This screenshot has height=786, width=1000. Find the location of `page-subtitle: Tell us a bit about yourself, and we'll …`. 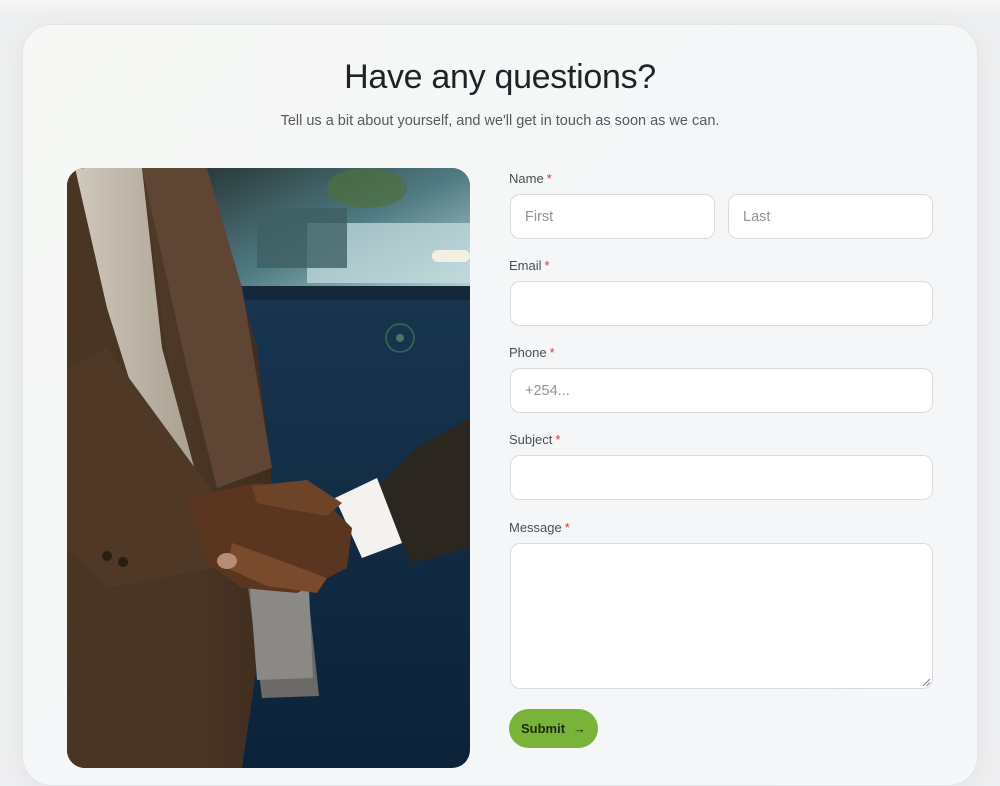

page-subtitle: Tell us a bit about yourself, and we'll … is located at coordinates (500, 121).